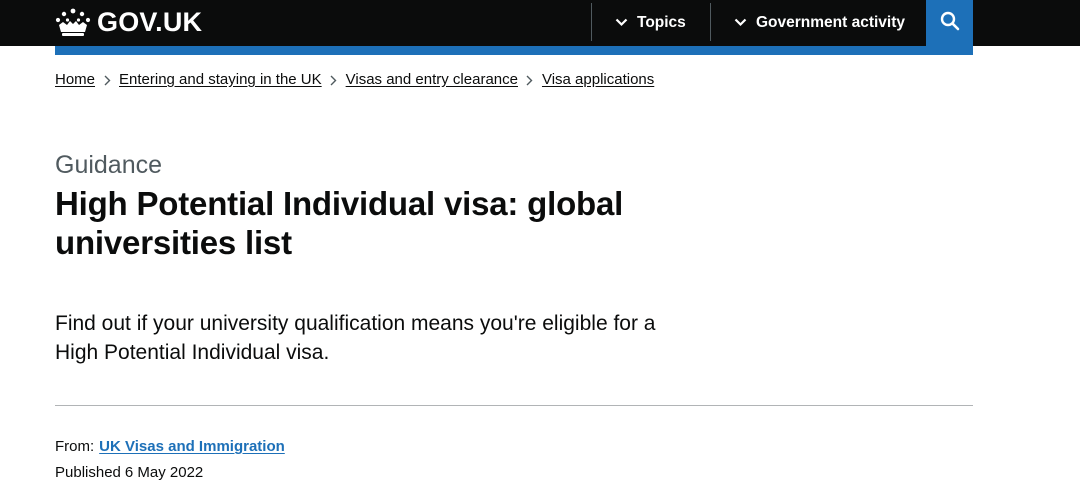 This screenshot has width=1080, height=495. What do you see at coordinates (661, 22) in the screenshot?
I see `nav-topics-label: Topics` at bounding box center [661, 22].